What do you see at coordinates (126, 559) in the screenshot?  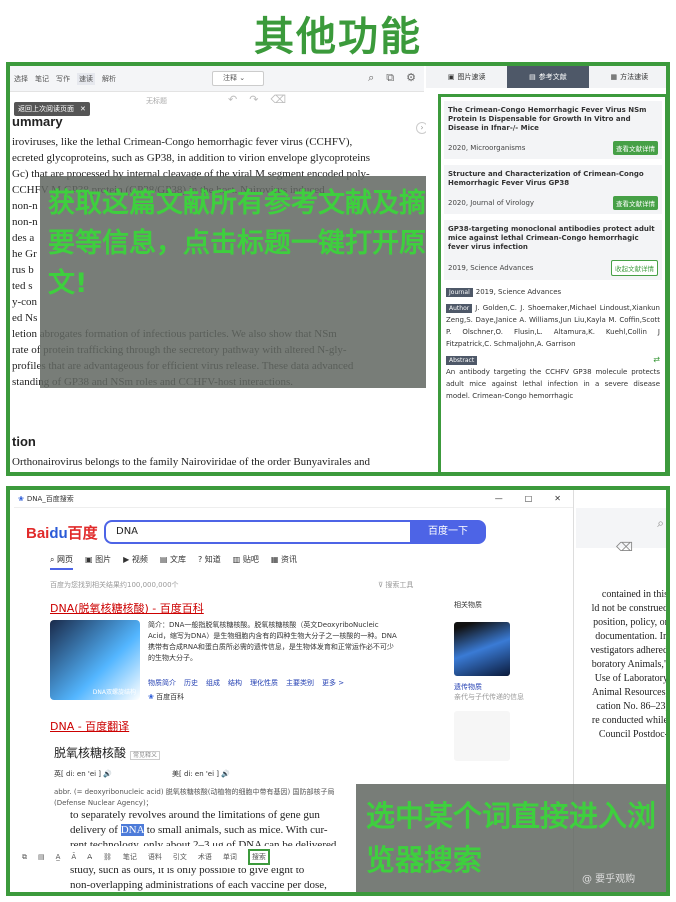 I see `video-icon: ▶` at bounding box center [126, 559].